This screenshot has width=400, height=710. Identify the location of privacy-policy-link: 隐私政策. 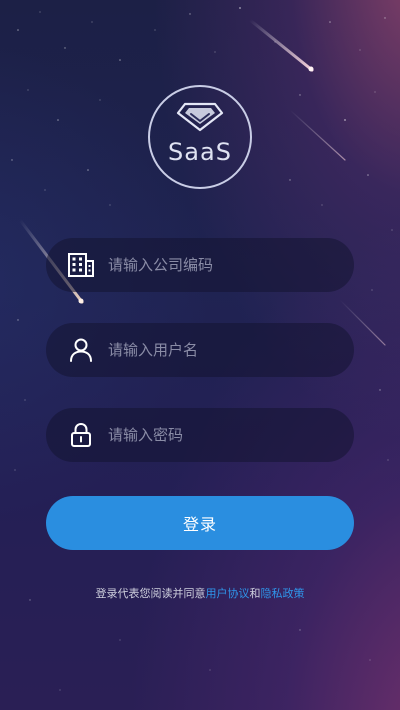
(283, 593).